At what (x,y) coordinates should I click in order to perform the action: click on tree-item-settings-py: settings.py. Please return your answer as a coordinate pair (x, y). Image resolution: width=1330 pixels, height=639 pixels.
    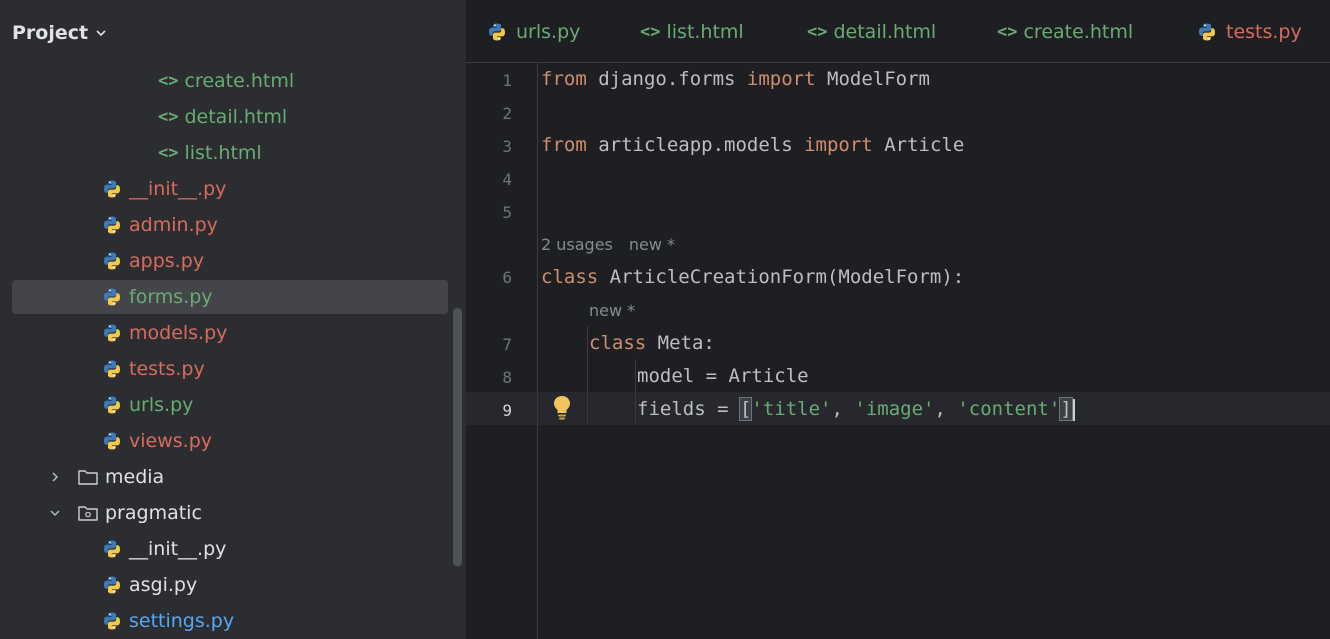
    Looking at the image, I should click on (230, 621).